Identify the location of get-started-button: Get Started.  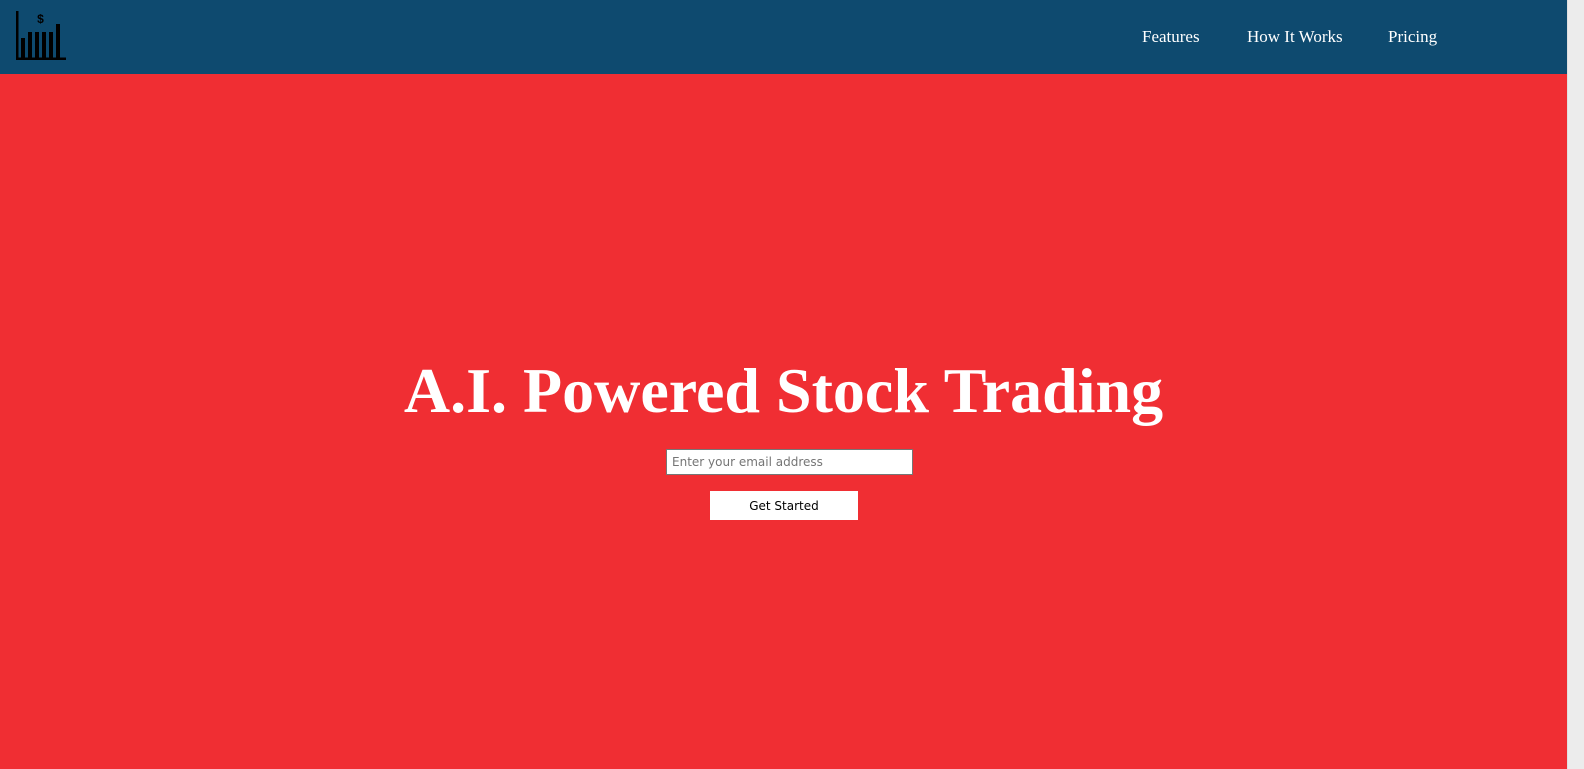
(784, 505).